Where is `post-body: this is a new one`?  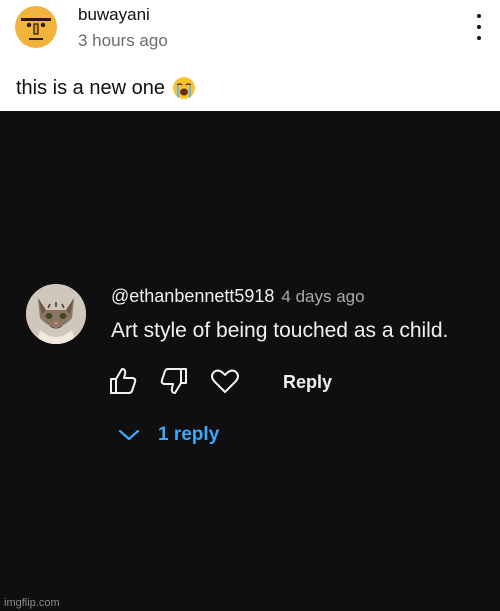 post-body: this is a new one is located at coordinates (106, 88).